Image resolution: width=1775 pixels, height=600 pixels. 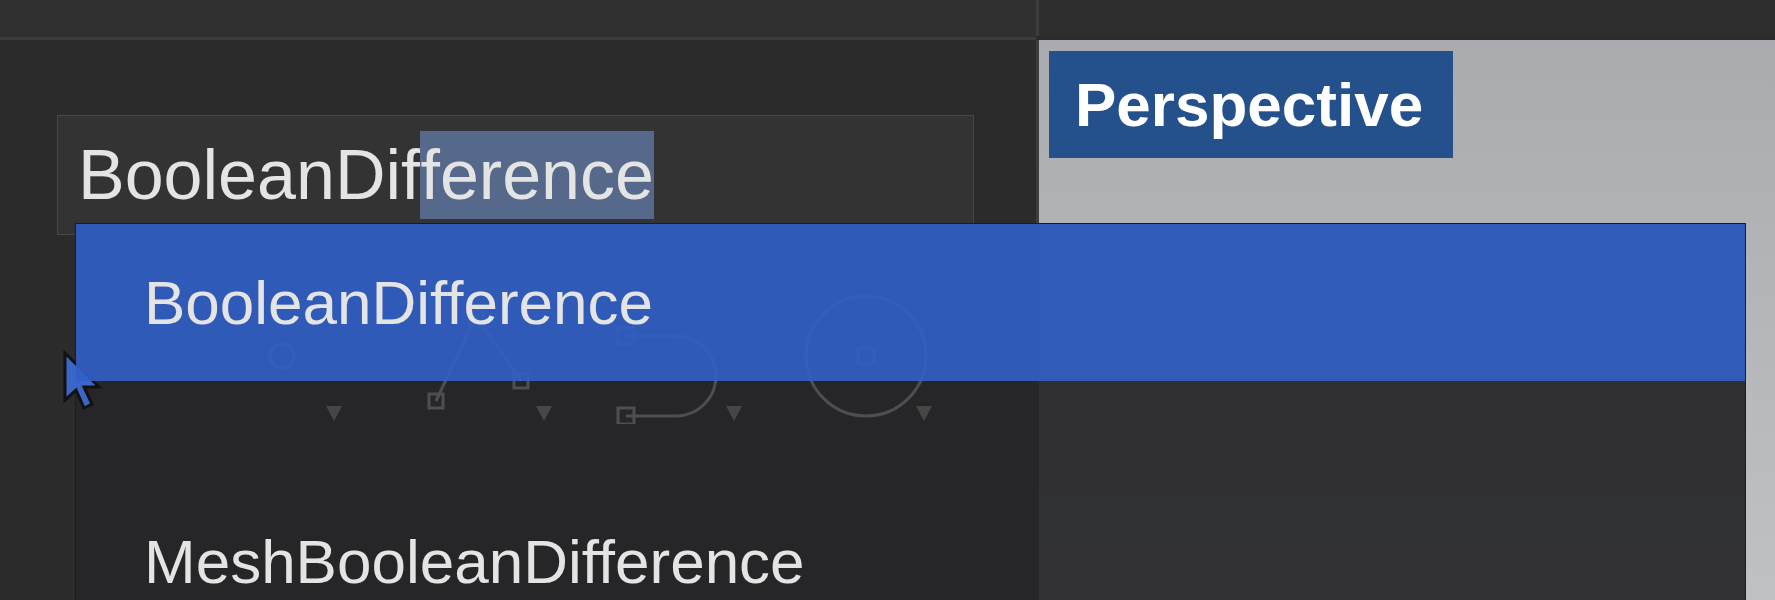 What do you see at coordinates (1251, 104) in the screenshot?
I see `viewport-label: Perspective` at bounding box center [1251, 104].